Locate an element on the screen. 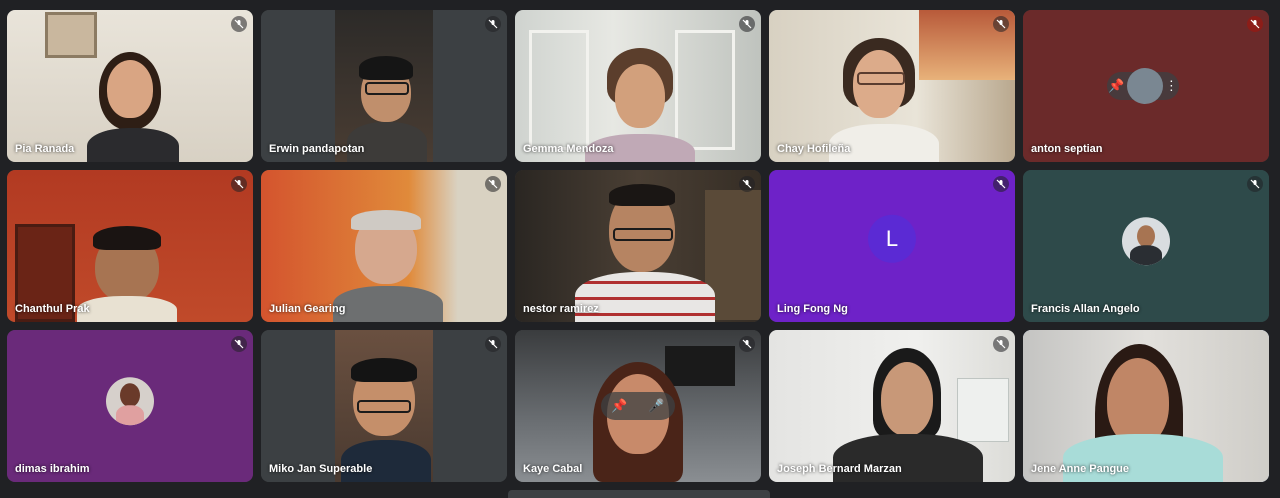 This screenshot has width=1280, height=498. participant-name: Kaye Cabal is located at coordinates (553, 469).